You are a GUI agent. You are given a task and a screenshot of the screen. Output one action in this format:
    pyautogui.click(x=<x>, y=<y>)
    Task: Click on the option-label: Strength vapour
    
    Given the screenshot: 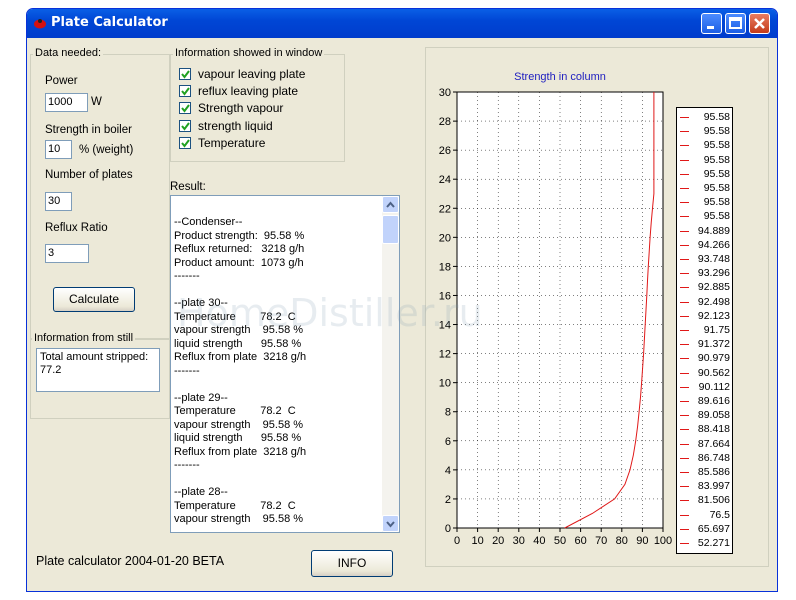 What is the action you would take?
    pyautogui.click(x=241, y=108)
    